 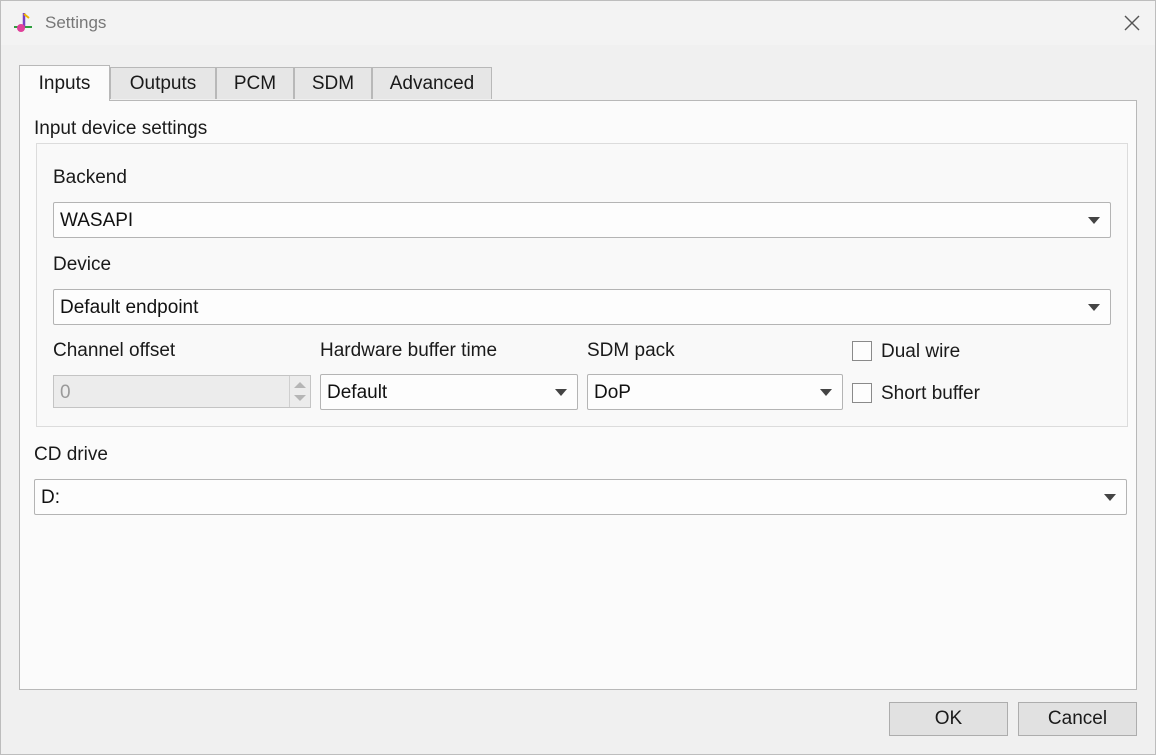 I want to click on input-device-settings-title: Input device settings, so click(x=121, y=128).